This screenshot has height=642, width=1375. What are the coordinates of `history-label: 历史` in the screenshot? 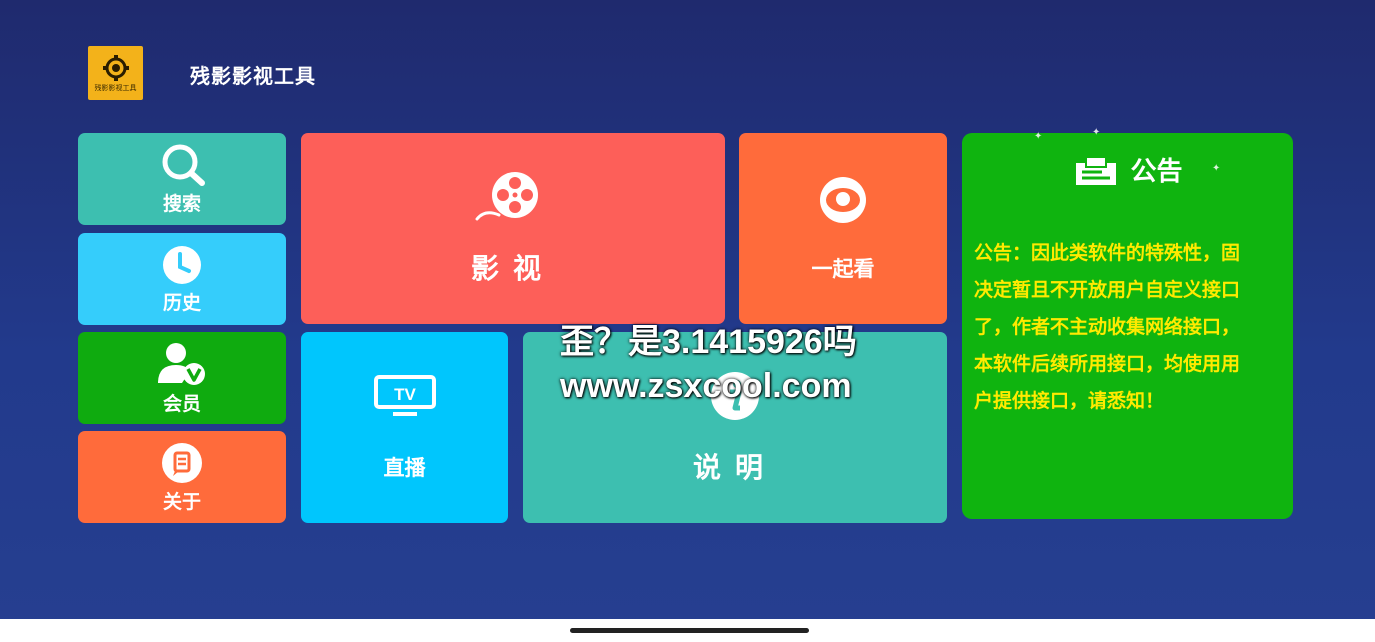 It's located at (181, 302).